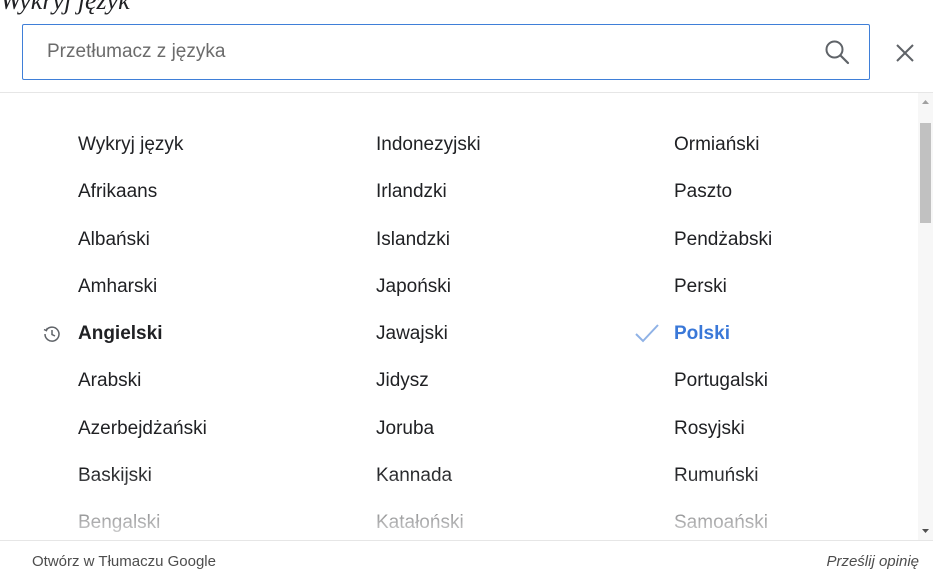  Describe the element at coordinates (142, 428) in the screenshot. I see `language-option: Azerbejdżański` at that location.